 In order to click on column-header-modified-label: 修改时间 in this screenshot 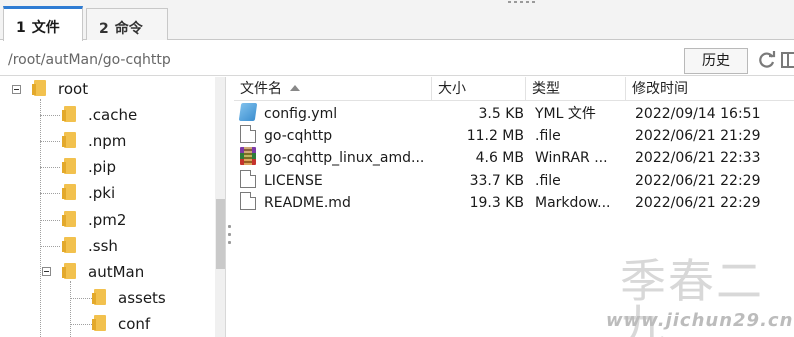, I will do `click(660, 89)`.